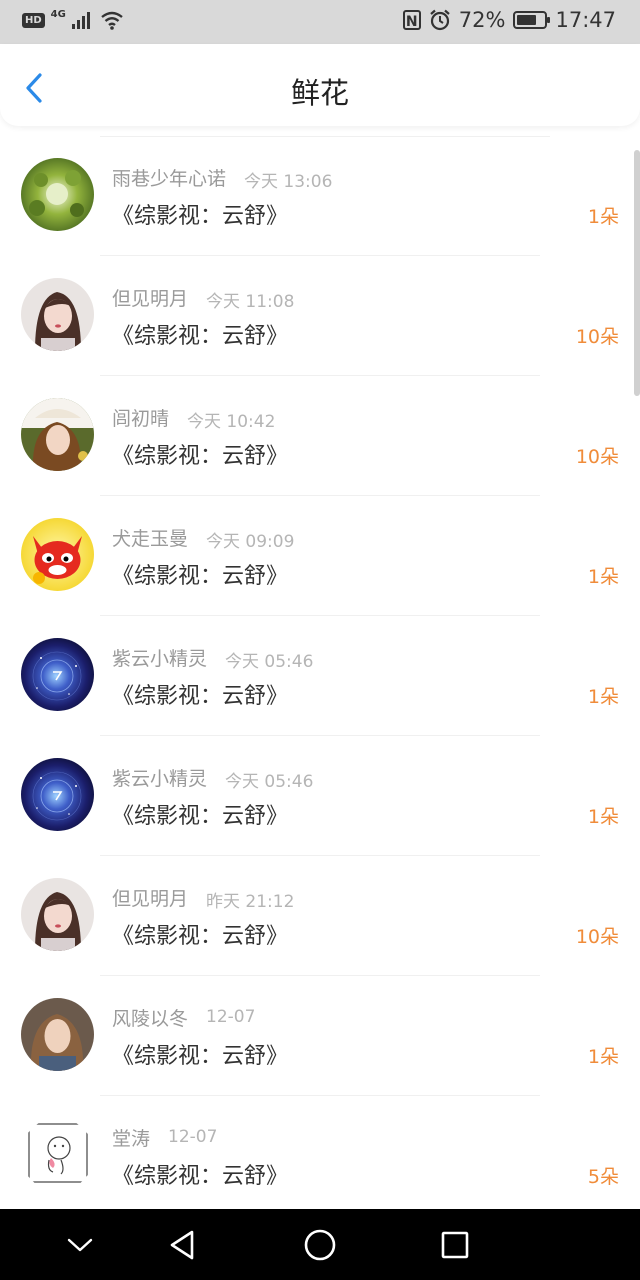 This screenshot has width=640, height=1280. I want to click on page-title: 鲜花, so click(319, 93).